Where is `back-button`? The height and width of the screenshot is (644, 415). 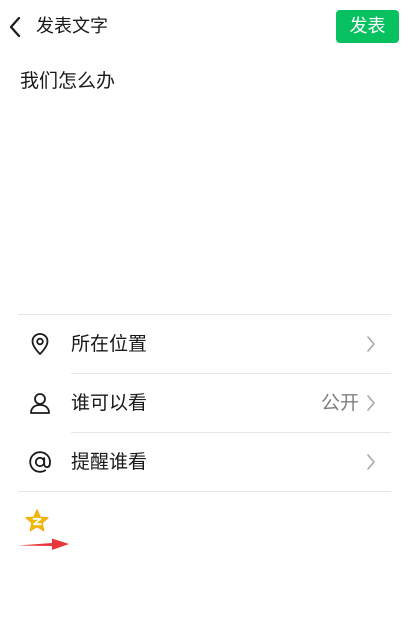
back-button is located at coordinates (16, 27).